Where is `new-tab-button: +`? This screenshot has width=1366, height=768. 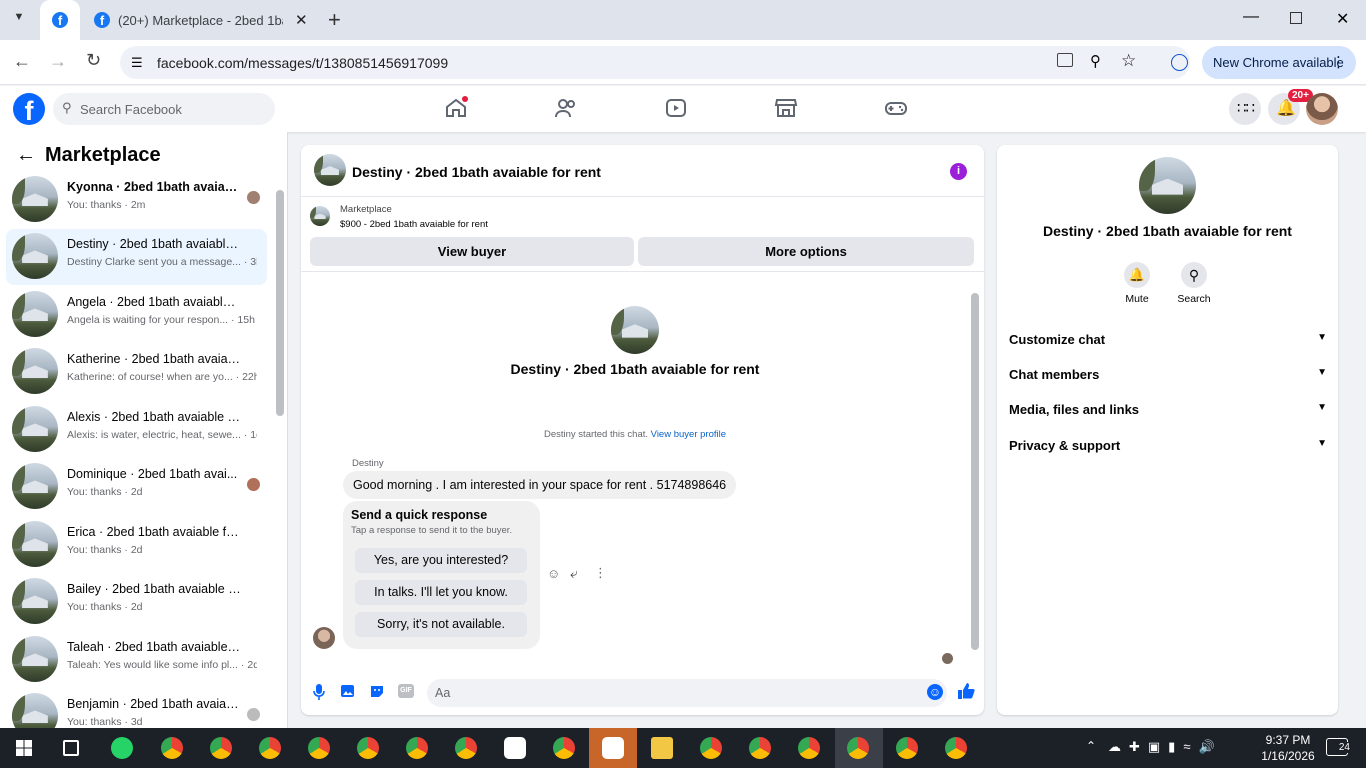 new-tab-button: + is located at coordinates (334, 20).